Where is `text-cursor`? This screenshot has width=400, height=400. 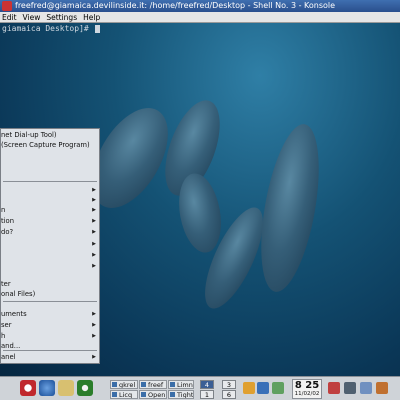
text-cursor is located at coordinates (97, 28).